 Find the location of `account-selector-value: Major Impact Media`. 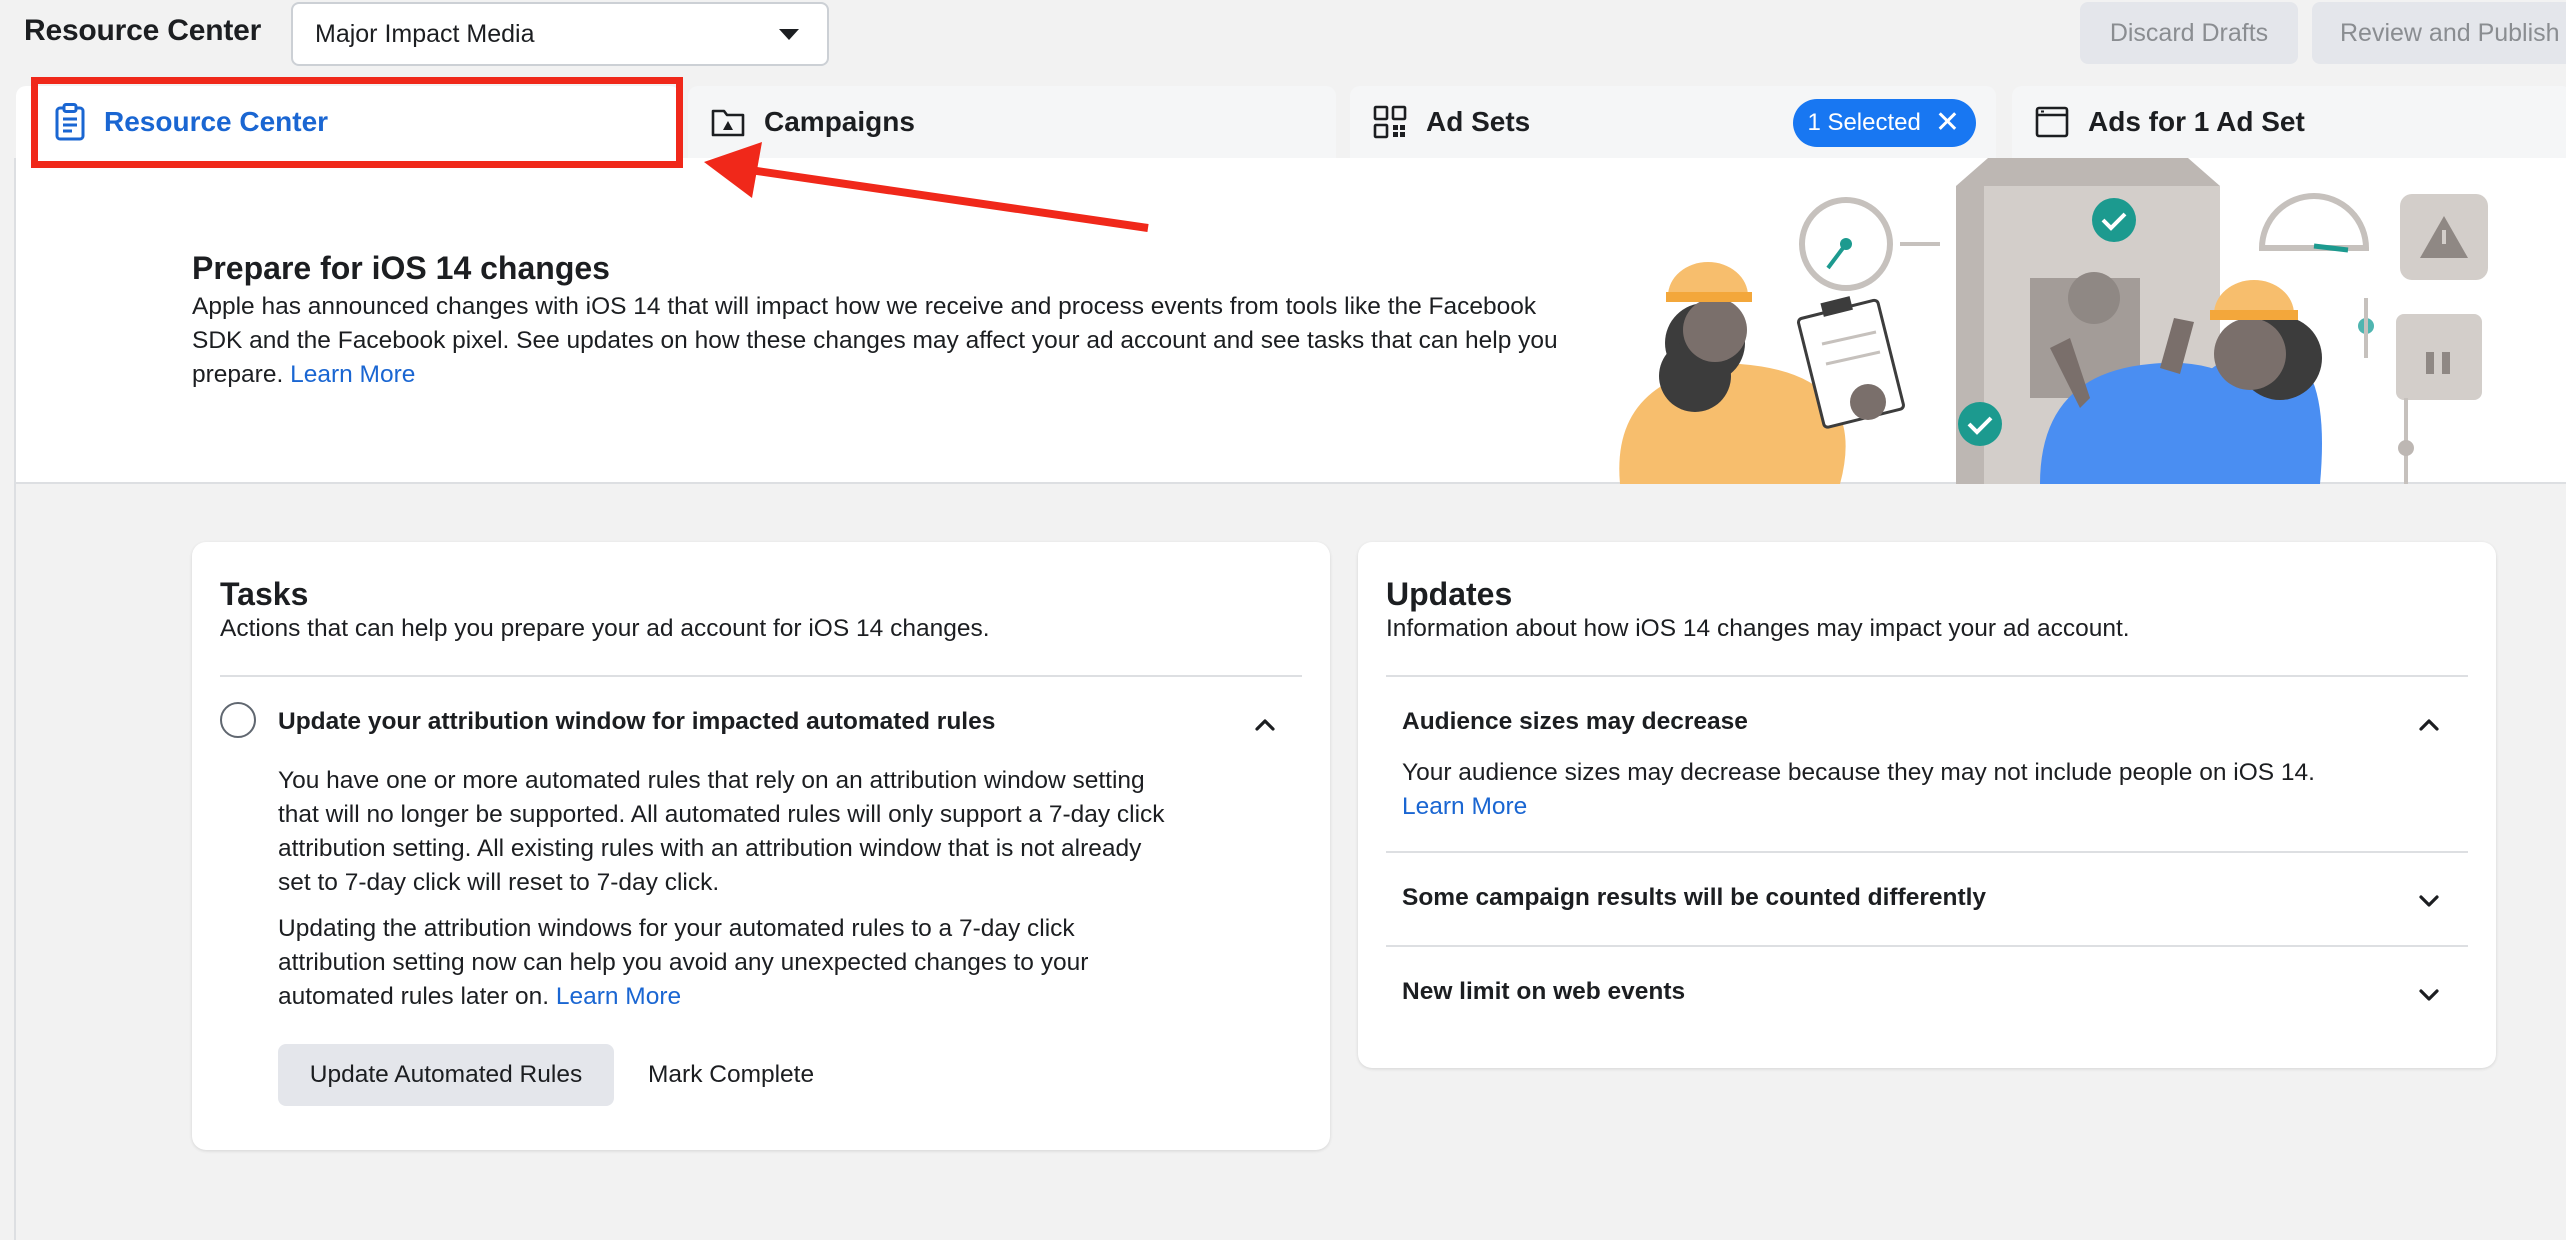

account-selector-value: Major Impact Media is located at coordinates (425, 33).